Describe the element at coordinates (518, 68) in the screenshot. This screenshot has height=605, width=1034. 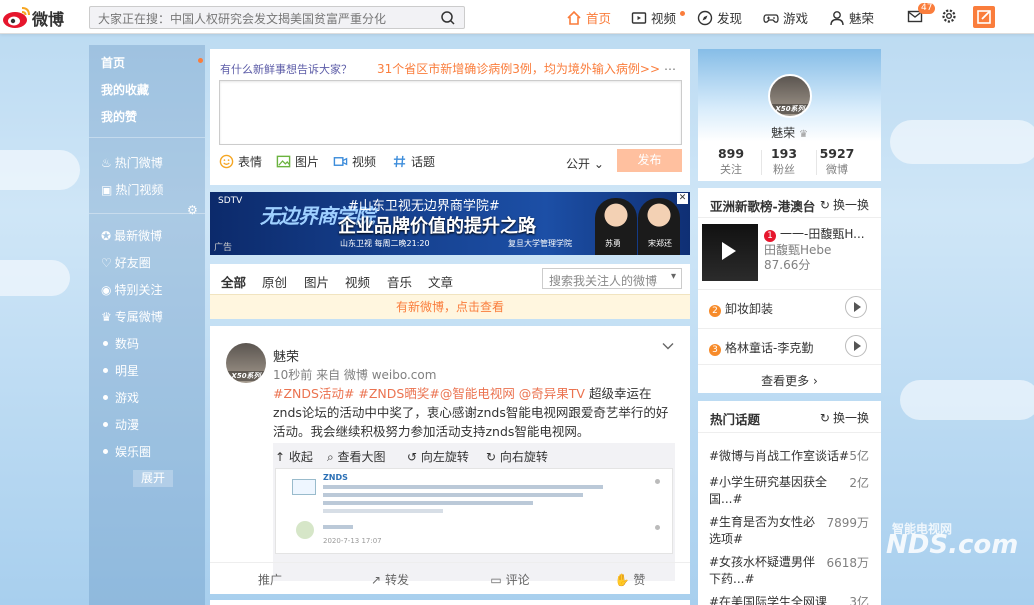
I see `compose-hot-topic: 31个省区市新增确诊病例3例，均为境外输入病例>>` at that location.